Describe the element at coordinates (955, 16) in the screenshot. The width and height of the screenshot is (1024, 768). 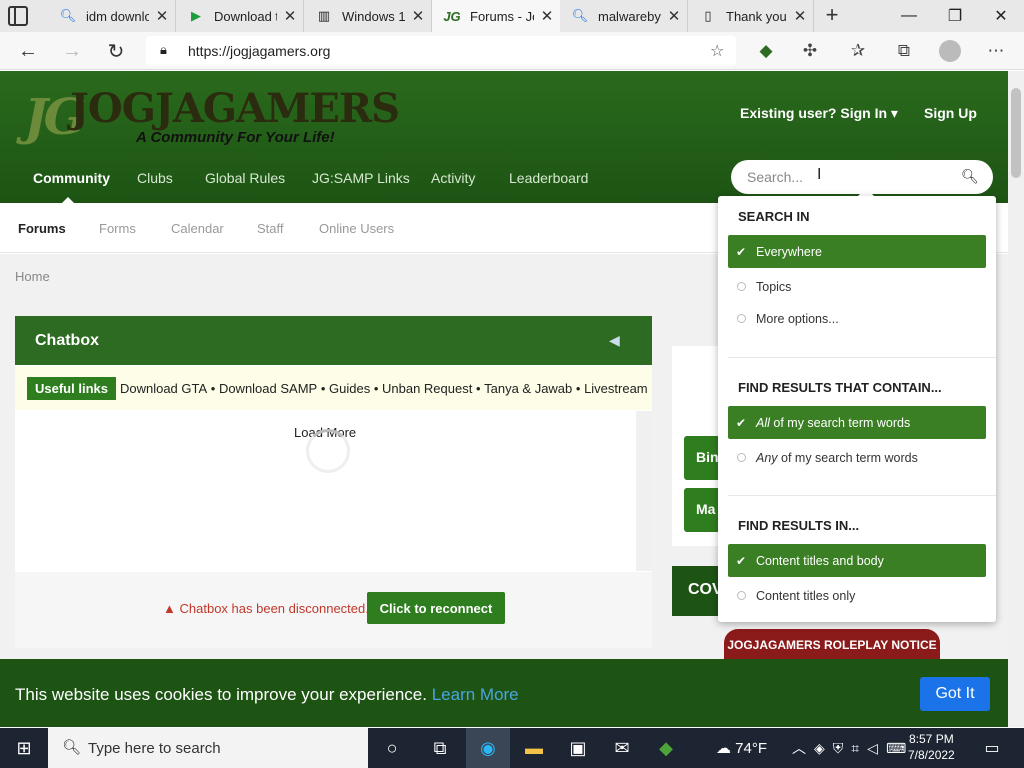
I see `restore-icon: ❐` at that location.